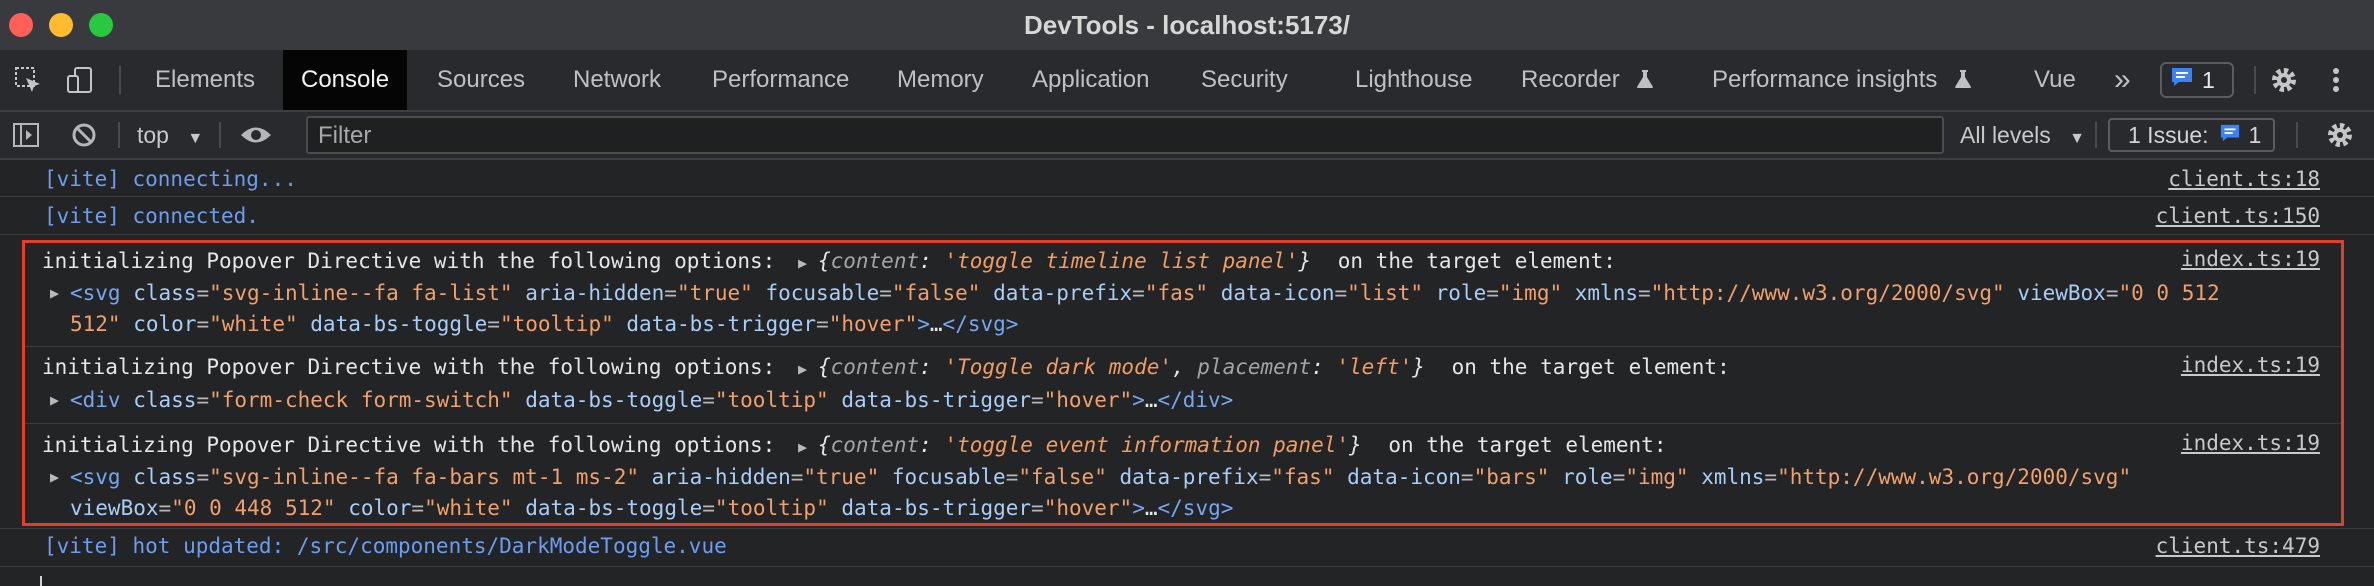 The height and width of the screenshot is (586, 2374). I want to click on tab-recorder-label: Recorder, so click(1570, 79).